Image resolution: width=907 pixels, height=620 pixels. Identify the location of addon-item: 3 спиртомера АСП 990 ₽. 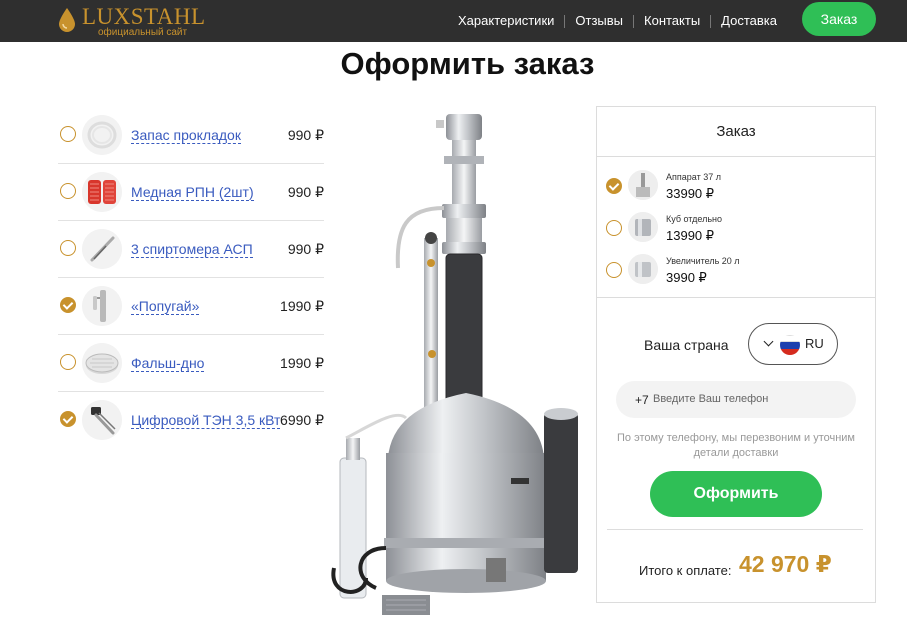
(191, 249).